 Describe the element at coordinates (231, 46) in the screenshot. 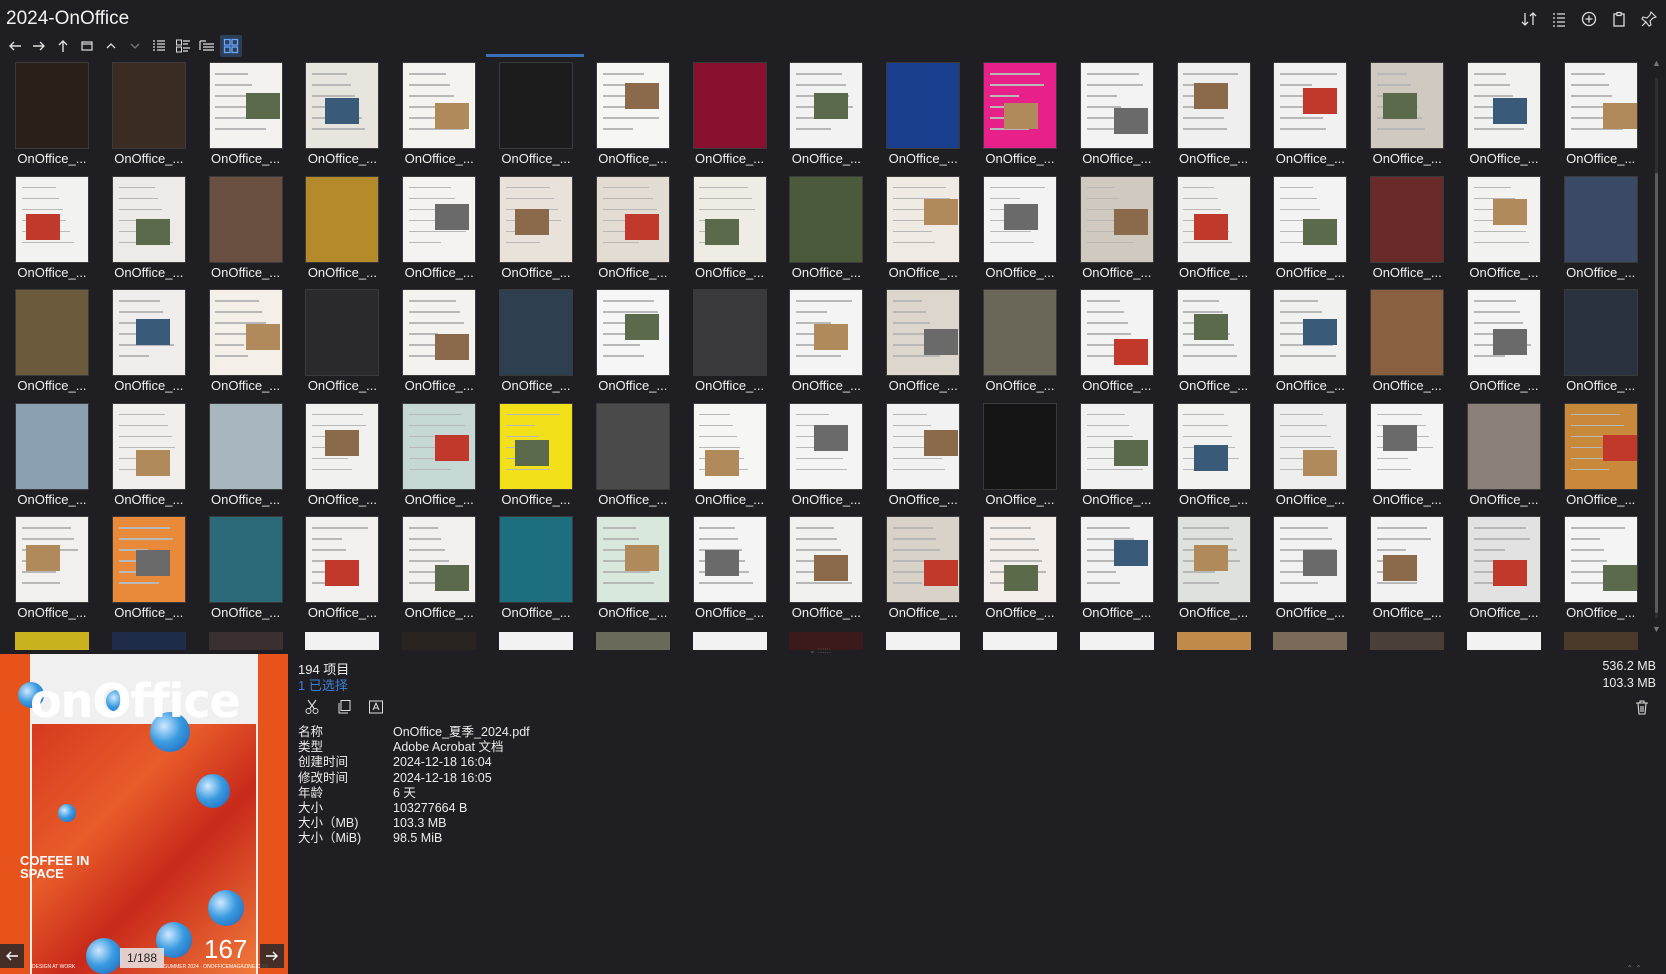

I see `thumbnail-view-icon` at that location.